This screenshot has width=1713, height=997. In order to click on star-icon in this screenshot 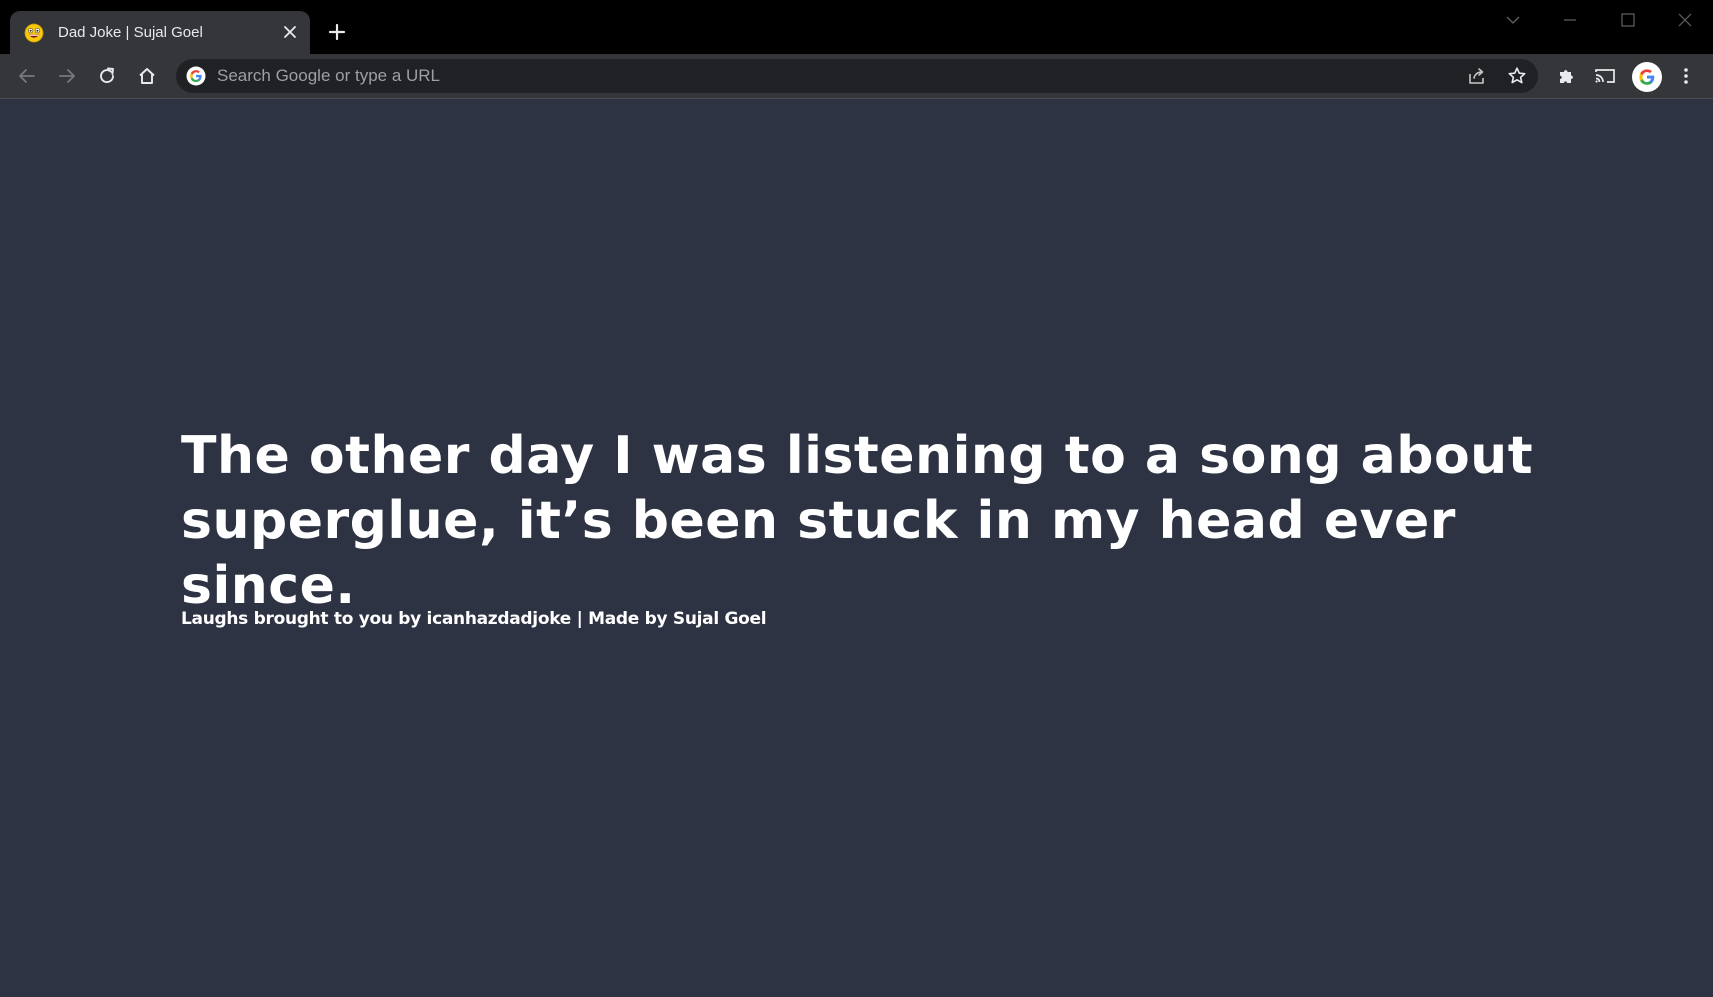, I will do `click(1517, 75)`.